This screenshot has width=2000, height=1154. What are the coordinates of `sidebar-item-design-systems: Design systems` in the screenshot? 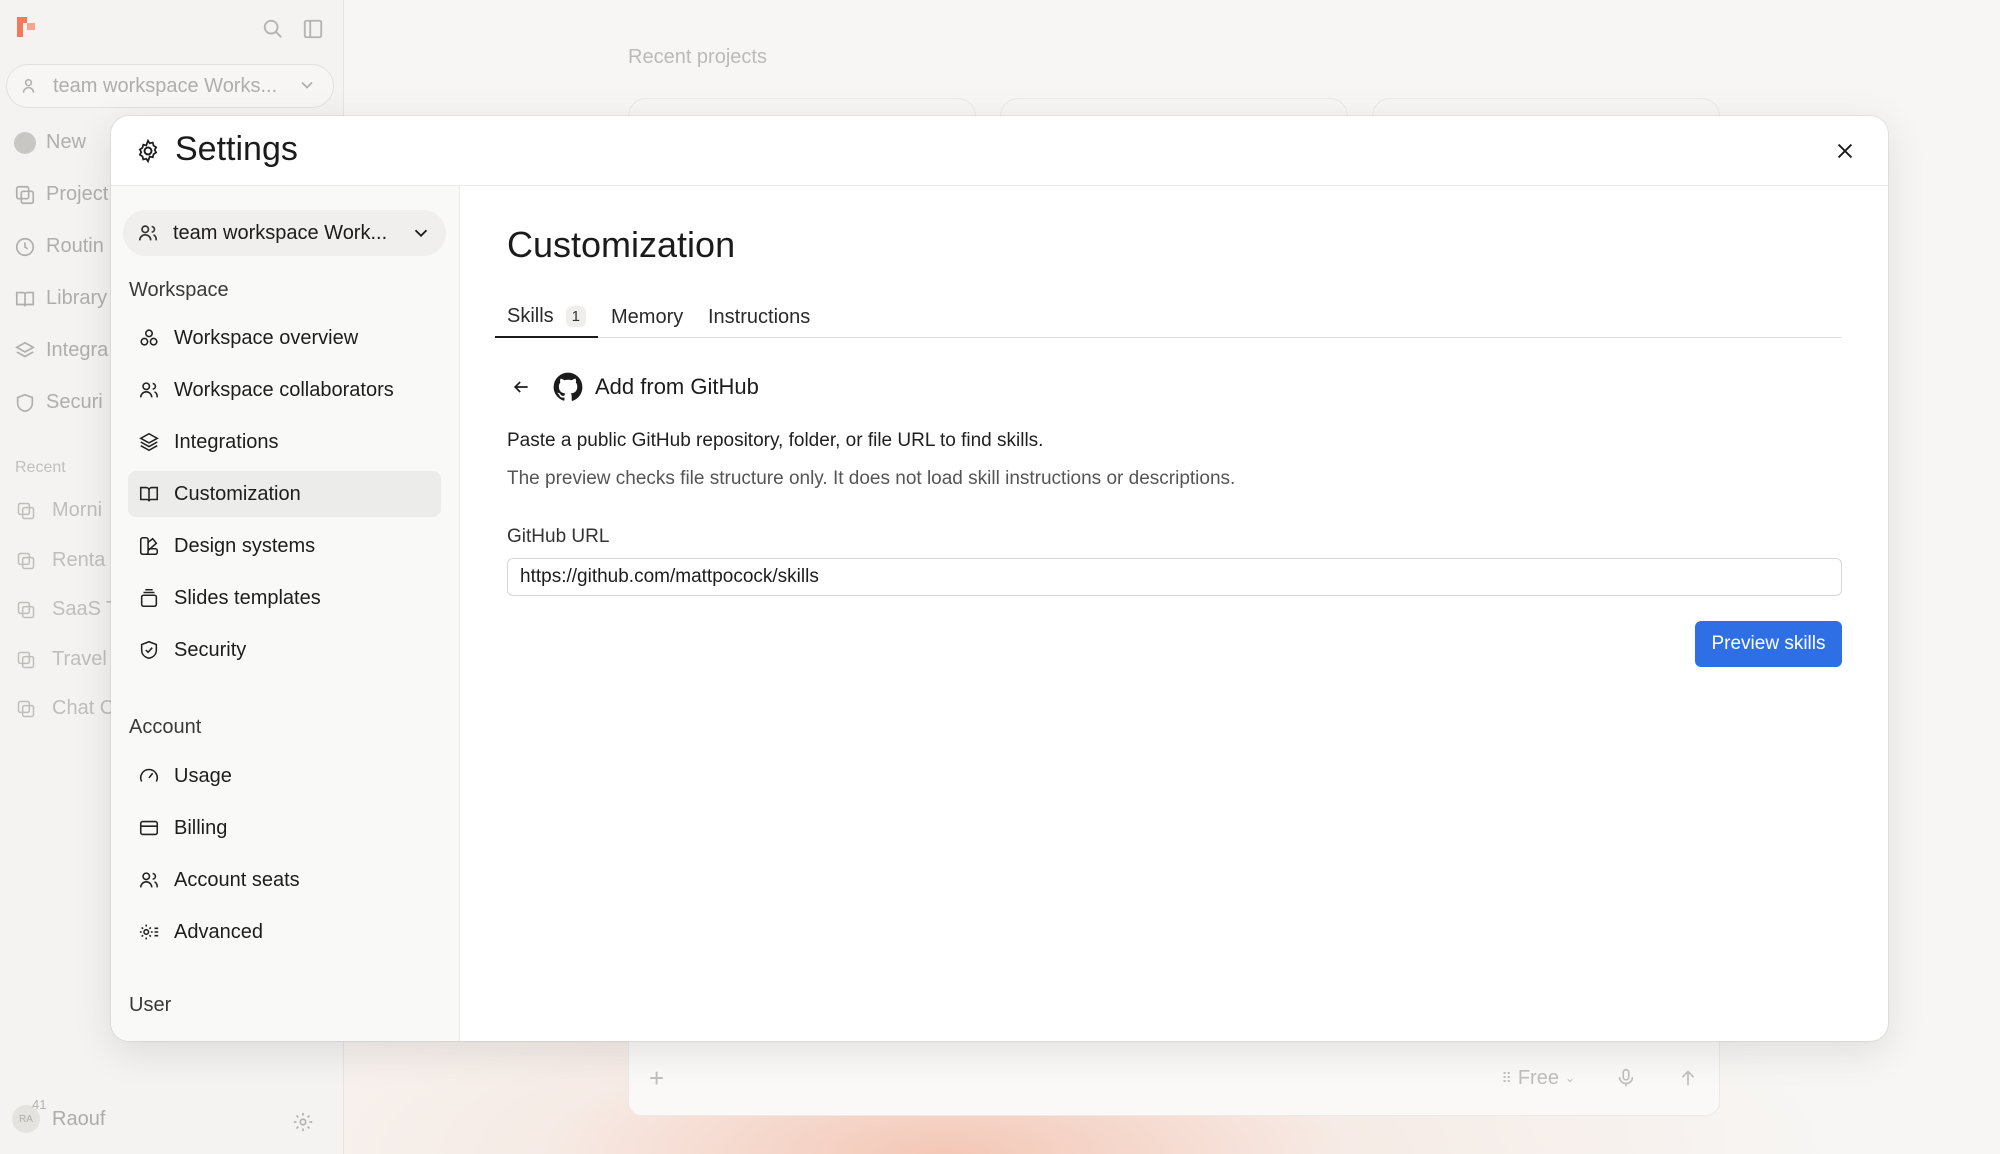 It's located at (284, 546).